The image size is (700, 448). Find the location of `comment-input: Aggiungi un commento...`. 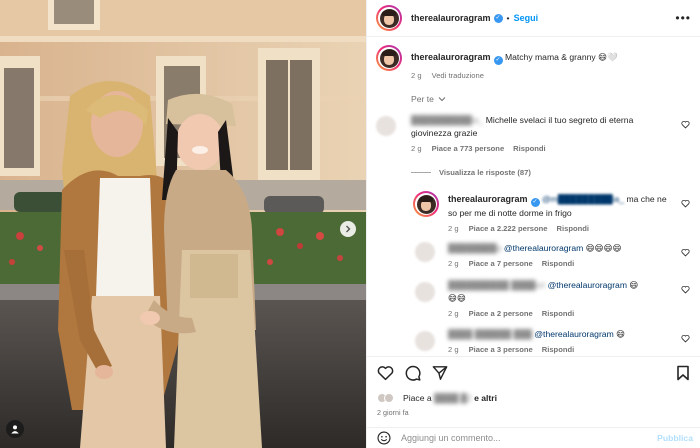

comment-input: Aggiungi un commento... is located at coordinates (451, 438).